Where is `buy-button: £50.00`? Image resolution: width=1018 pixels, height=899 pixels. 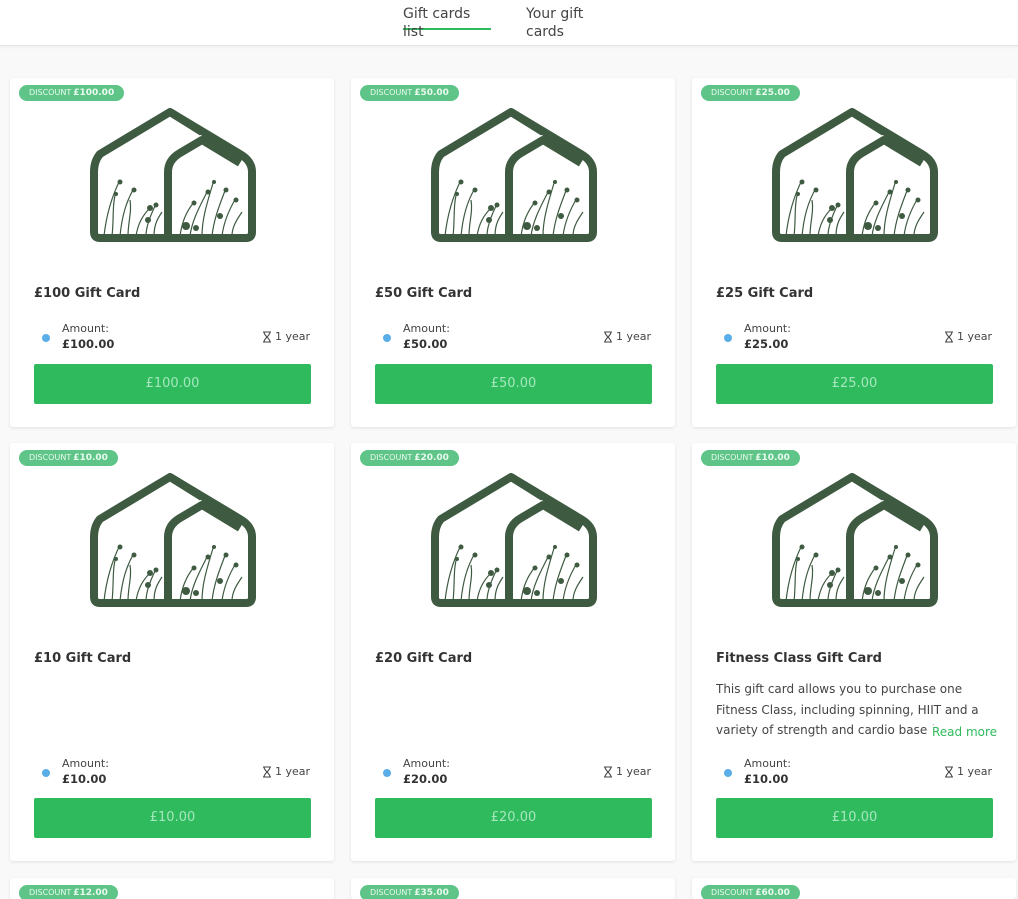
buy-button: £50.00 is located at coordinates (513, 384).